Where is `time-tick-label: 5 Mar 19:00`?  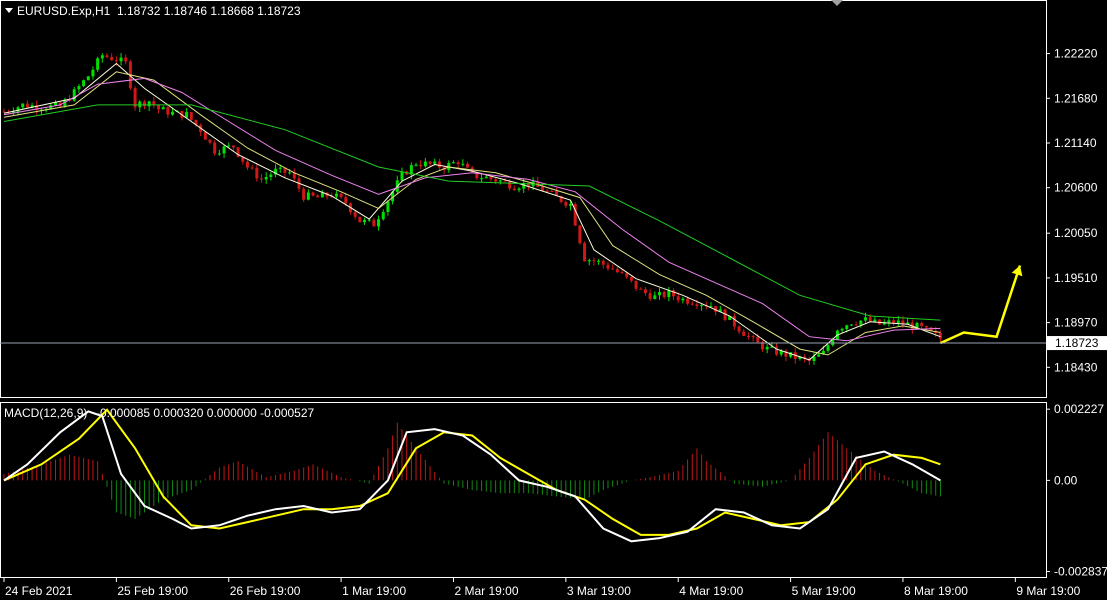 time-tick-label: 5 Mar 19:00 is located at coordinates (824, 591).